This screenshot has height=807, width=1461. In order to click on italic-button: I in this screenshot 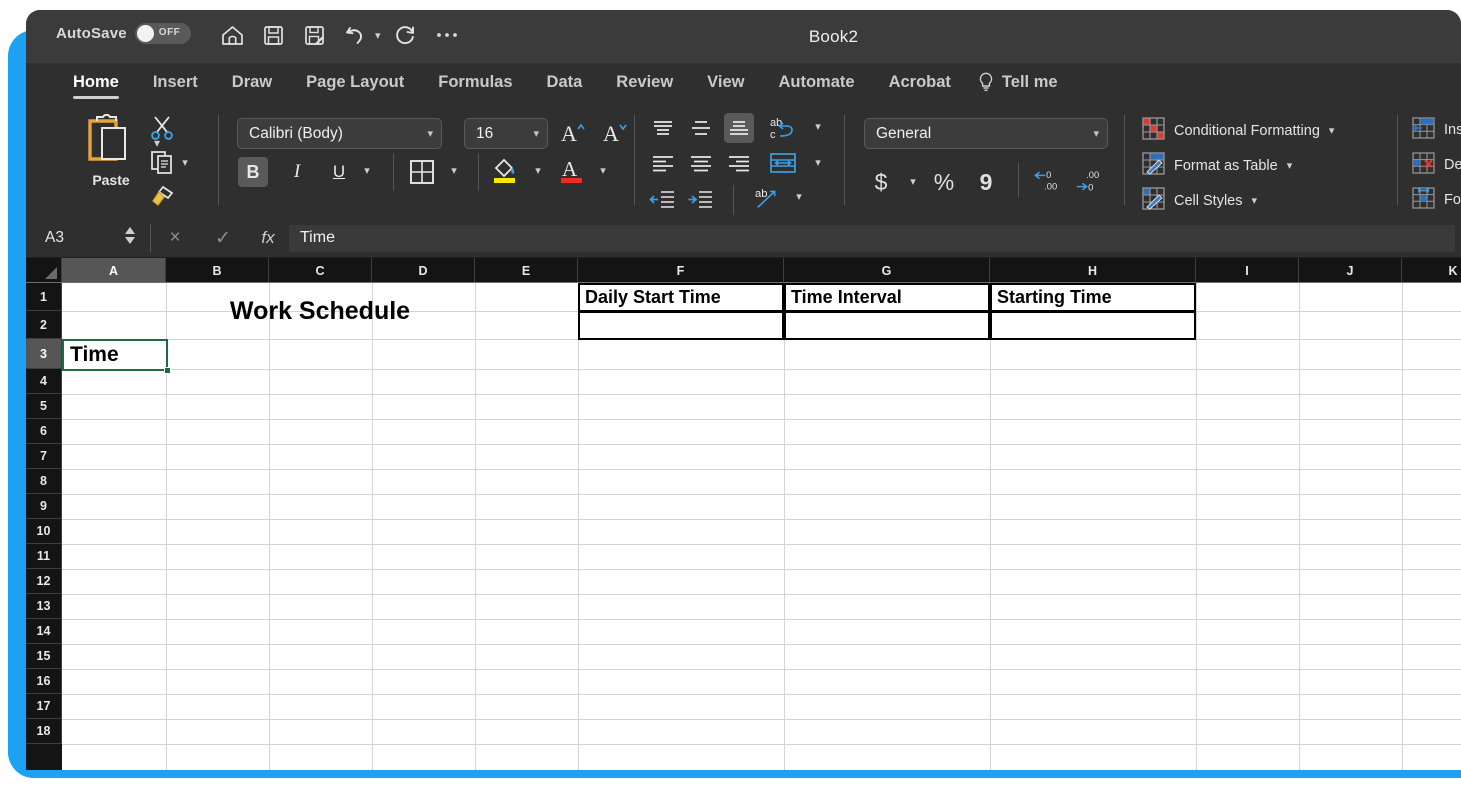, I will do `click(297, 172)`.